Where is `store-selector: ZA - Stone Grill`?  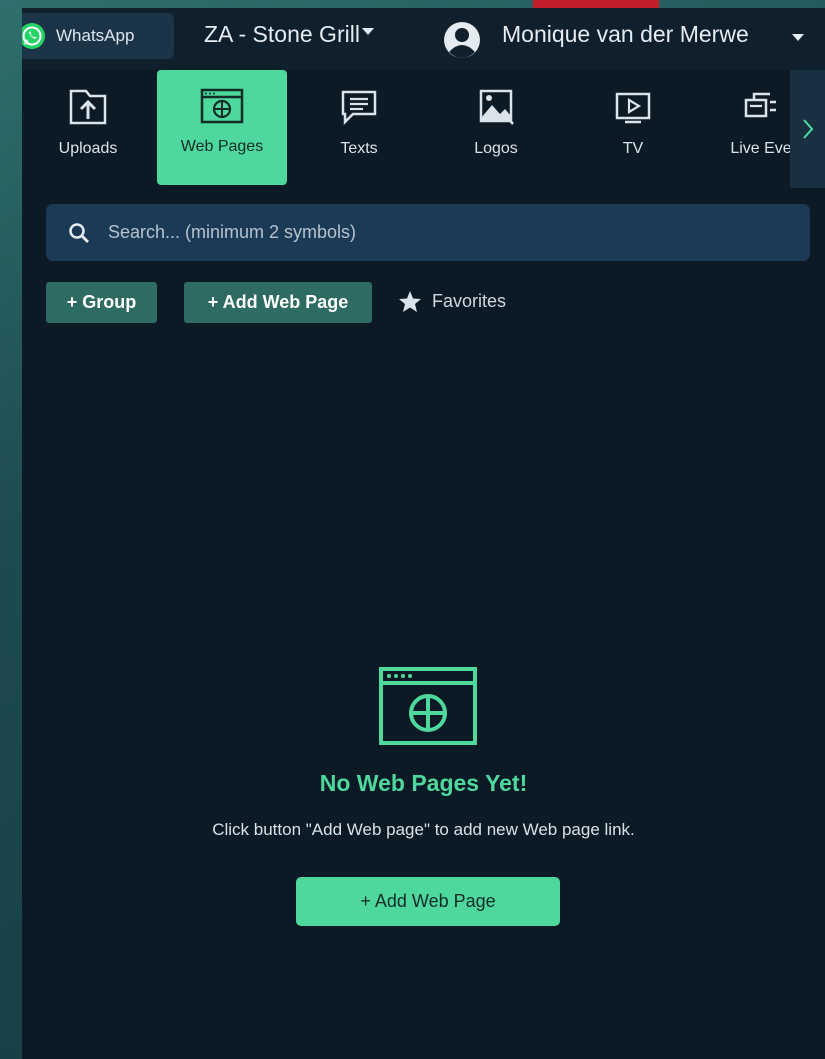
store-selector: ZA - Stone Grill is located at coordinates (289, 34).